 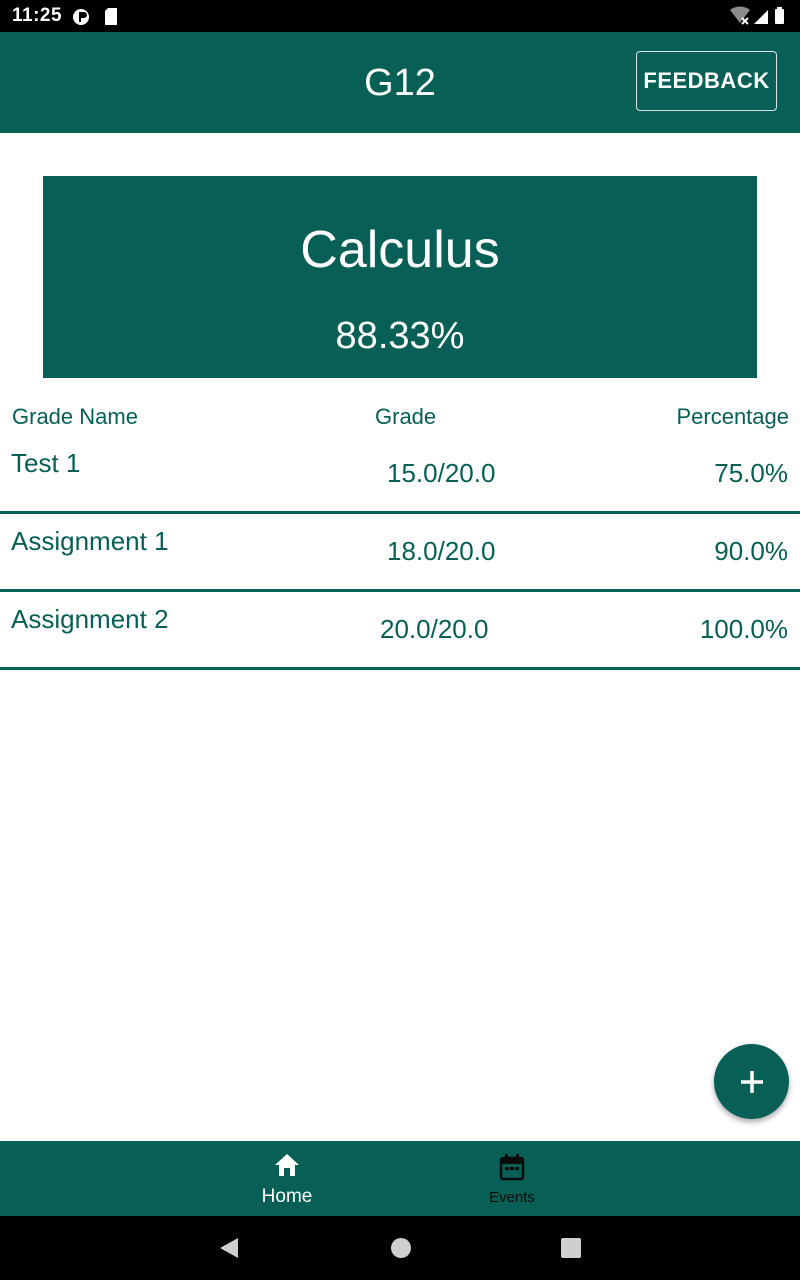 What do you see at coordinates (732, 416) in the screenshot?
I see `header-percentage: Percentage` at bounding box center [732, 416].